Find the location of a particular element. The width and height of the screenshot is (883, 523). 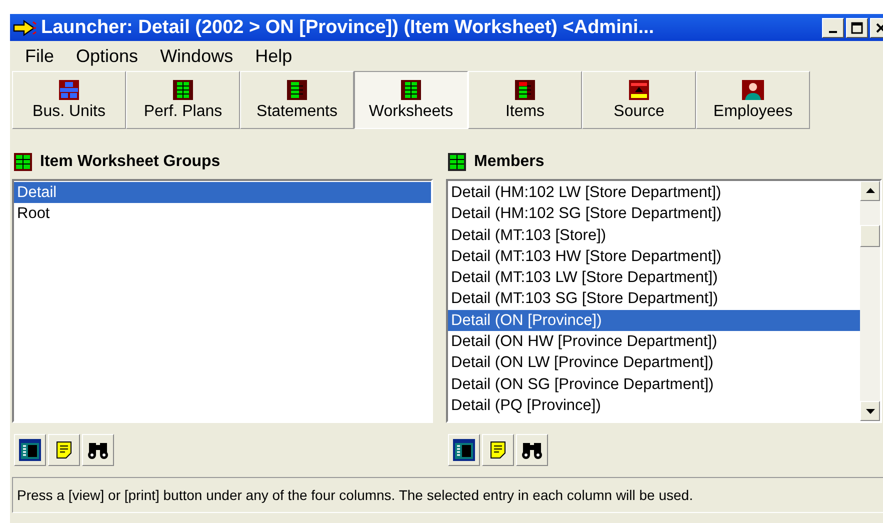

scroll-up-button is located at coordinates (870, 191).